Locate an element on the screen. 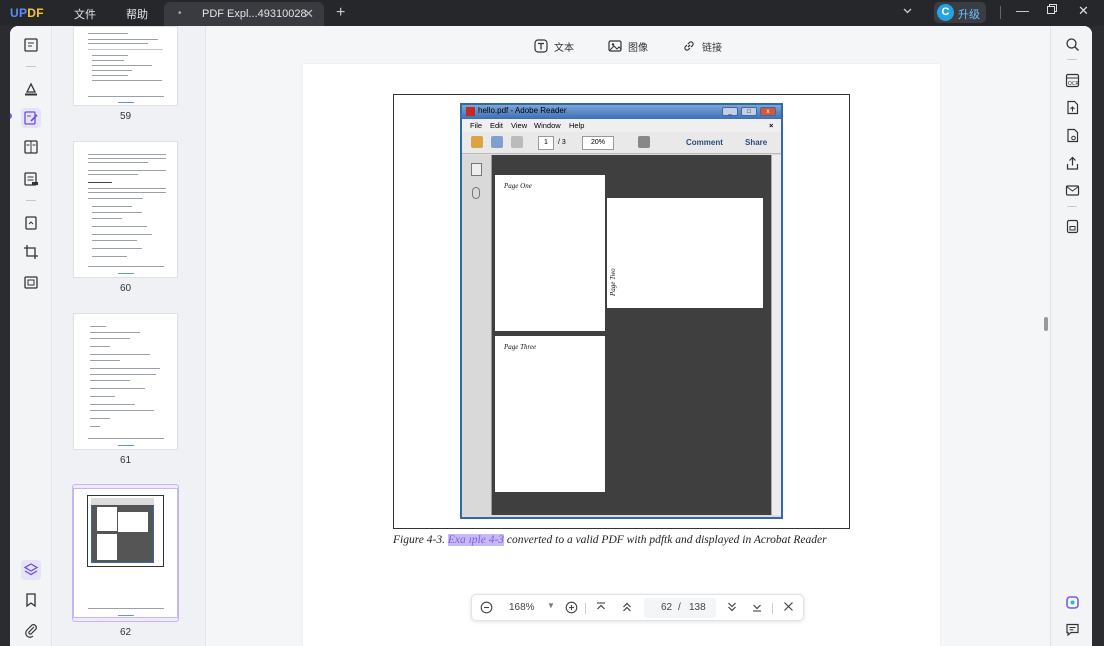  link-tool-label: 链接 is located at coordinates (712, 48).